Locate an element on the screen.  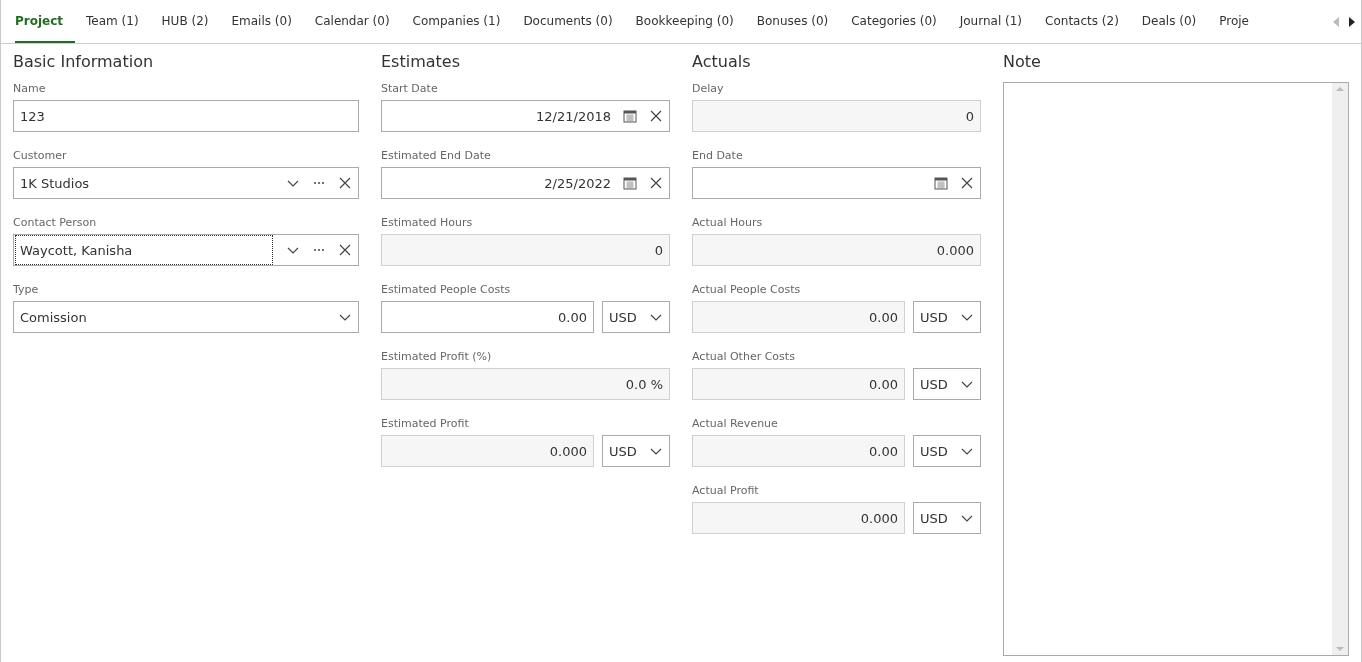
field-label: Actual Other Costs is located at coordinates (744, 356).